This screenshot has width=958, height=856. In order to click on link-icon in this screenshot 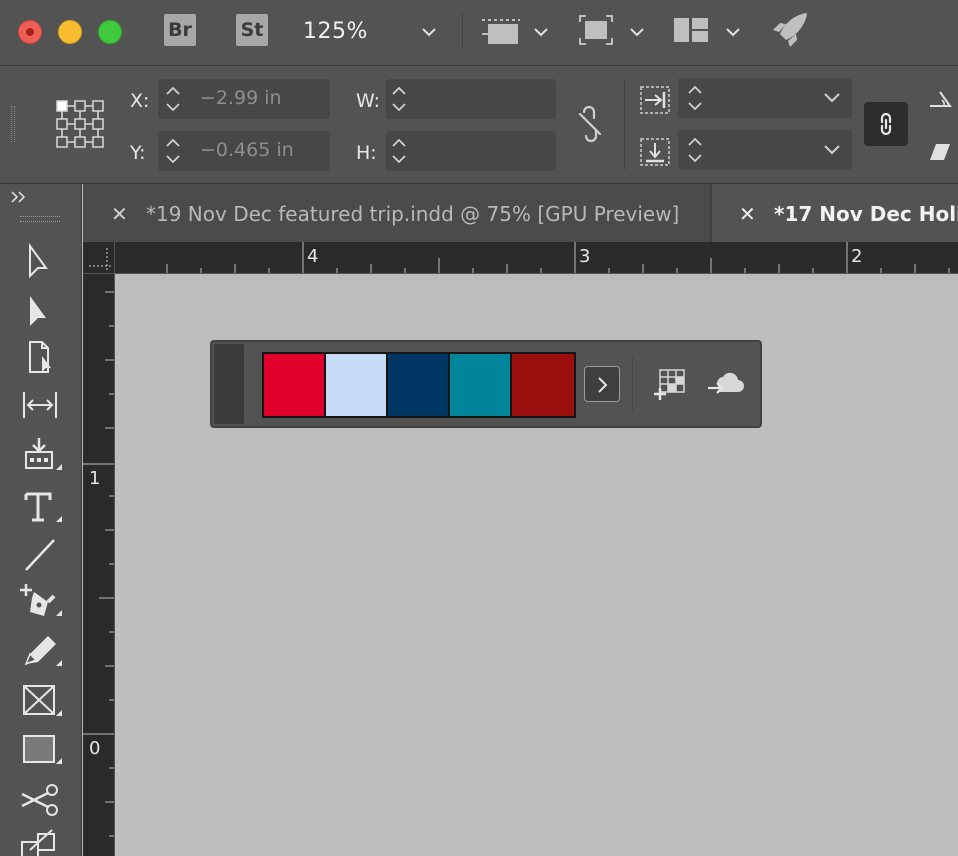, I will do `click(886, 124)`.